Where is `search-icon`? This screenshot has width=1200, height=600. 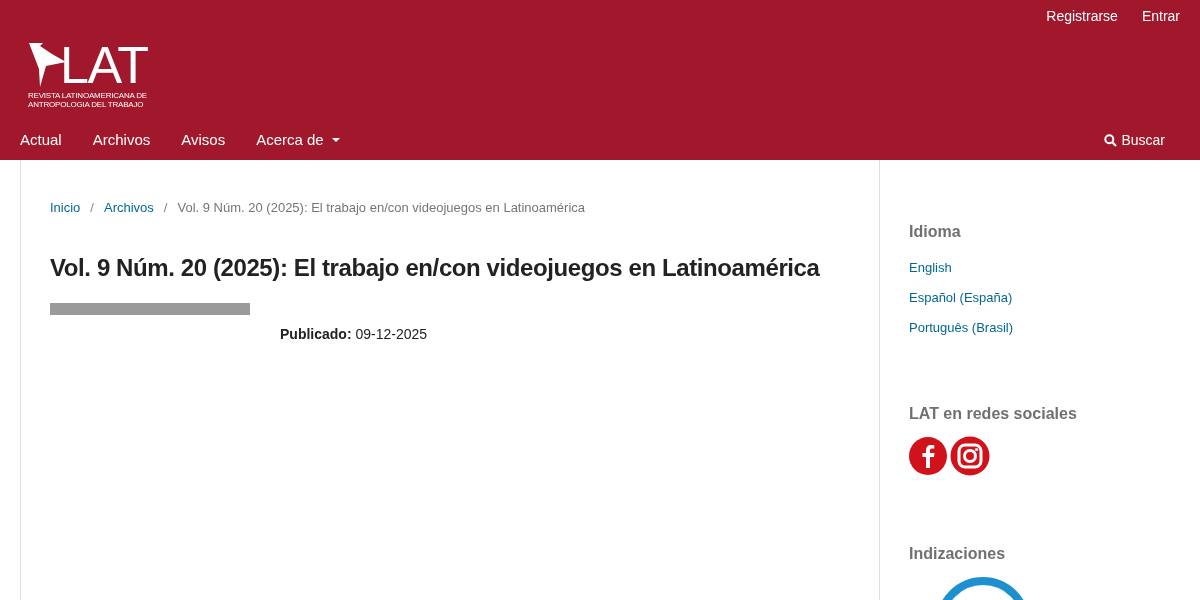 search-icon is located at coordinates (1111, 140).